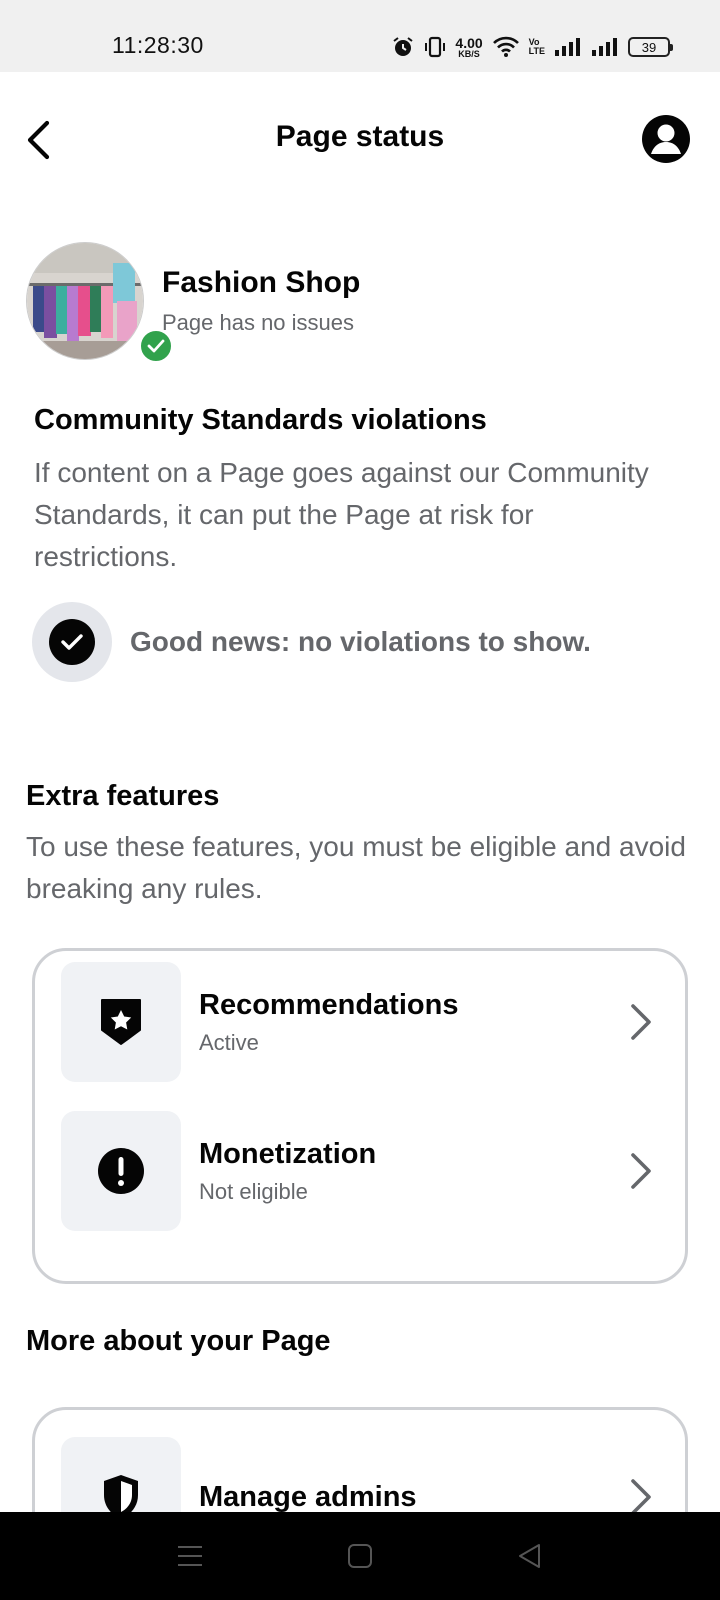 This screenshot has height=1600, width=720. Describe the element at coordinates (85, 301) in the screenshot. I see `avatar` at that location.